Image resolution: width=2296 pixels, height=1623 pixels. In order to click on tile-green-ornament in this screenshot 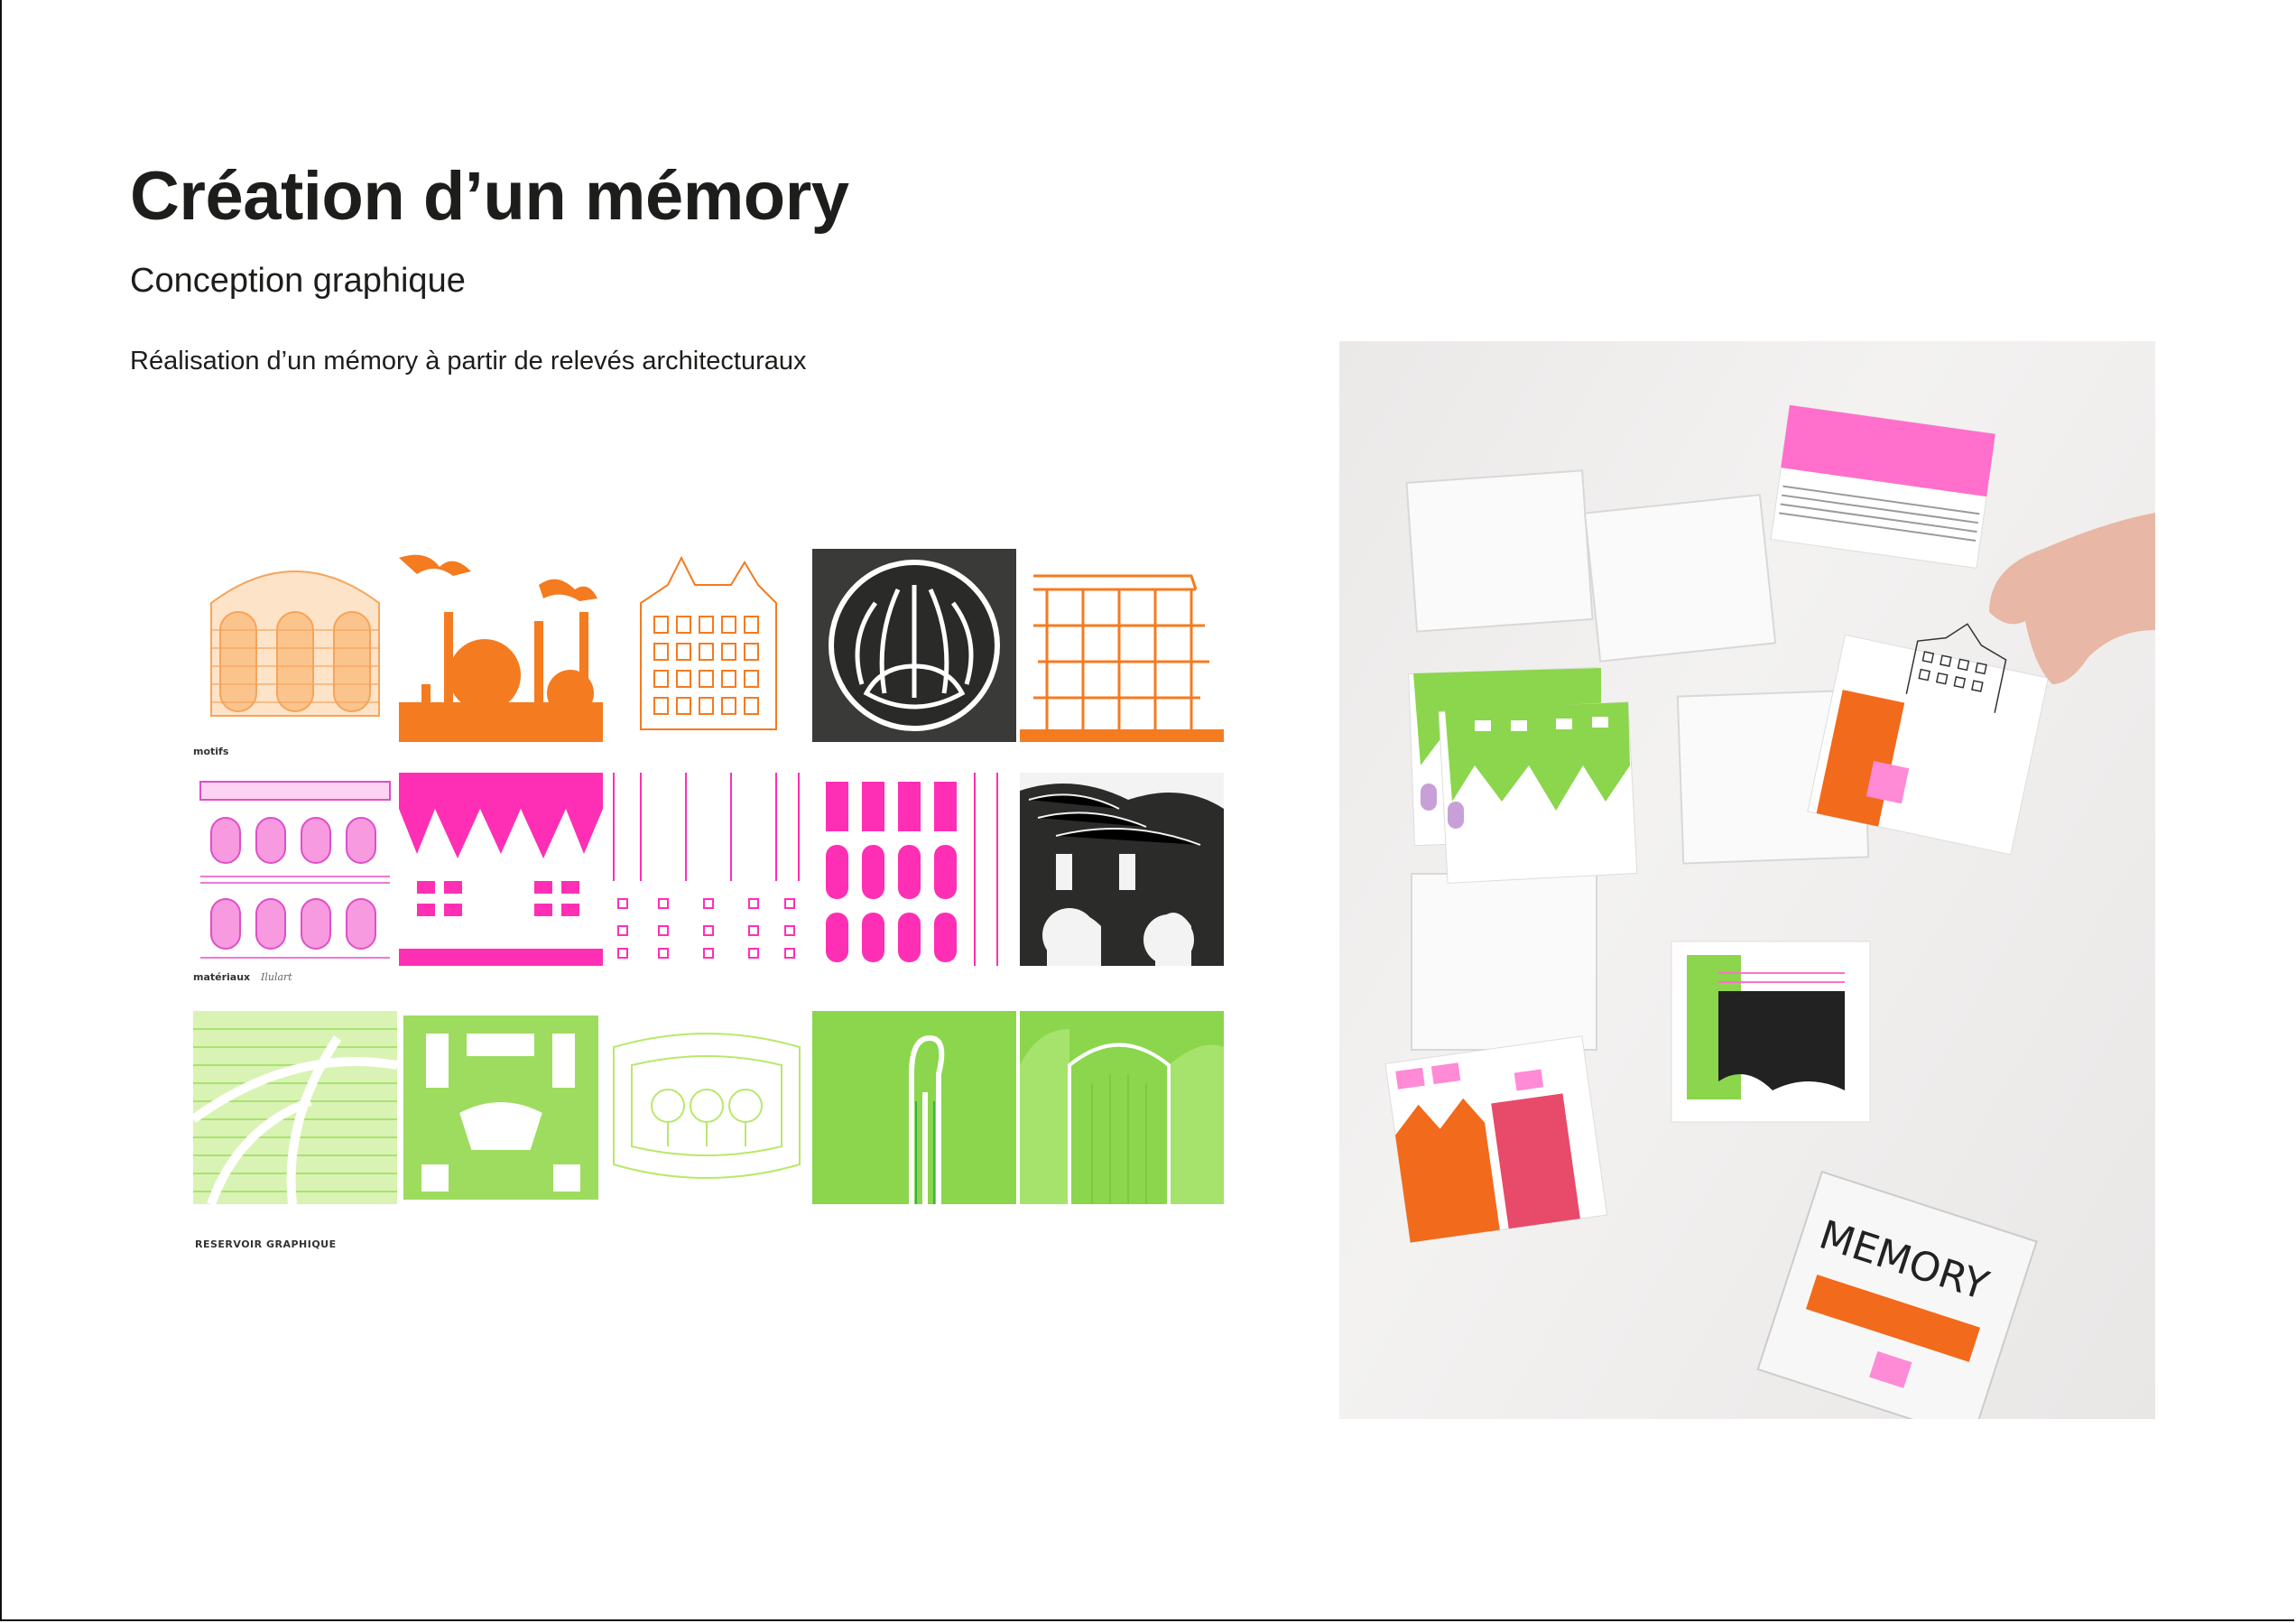, I will do `click(707, 1107)`.